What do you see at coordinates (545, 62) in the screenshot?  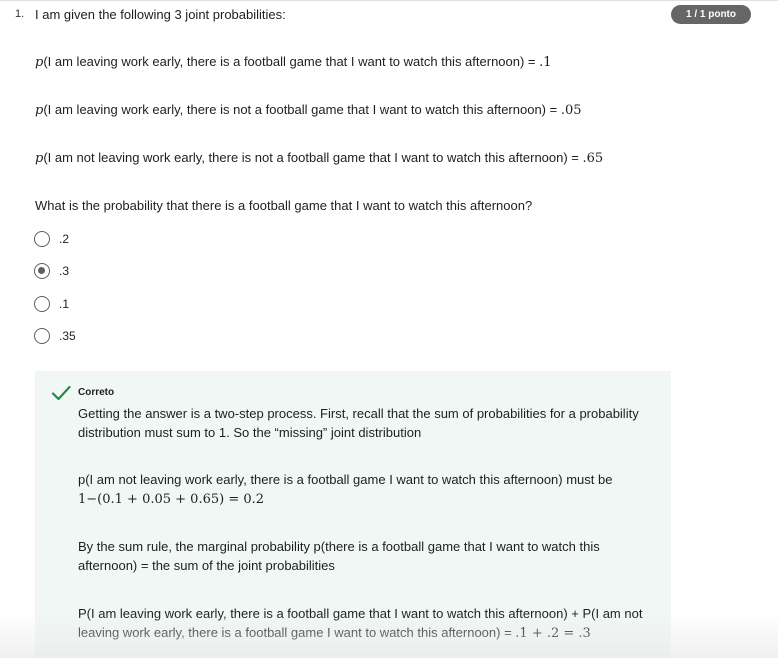 I see `joint-probability-value: .1` at bounding box center [545, 62].